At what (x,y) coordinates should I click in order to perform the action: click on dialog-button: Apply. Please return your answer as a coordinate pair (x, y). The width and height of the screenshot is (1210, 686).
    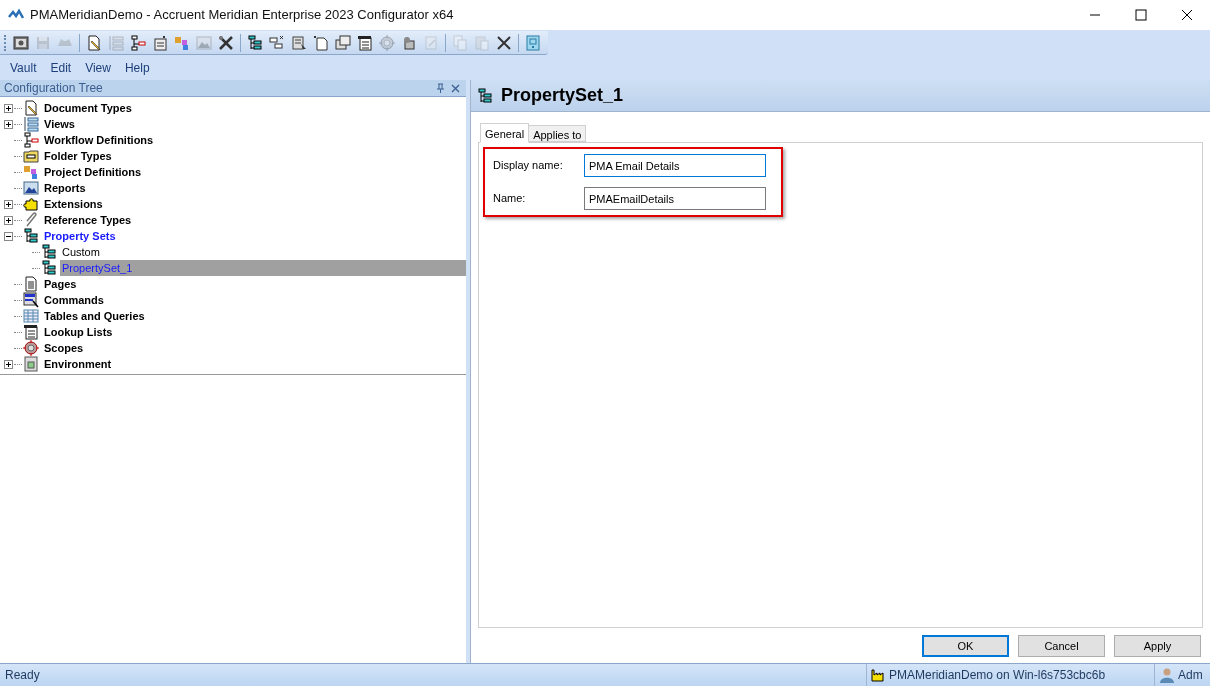
    Looking at the image, I should click on (1157, 646).